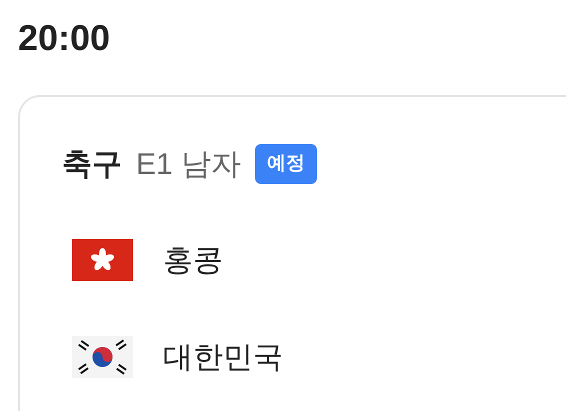 Image resolution: width=566 pixels, height=411 pixels. Describe the element at coordinates (92, 164) in the screenshot. I see `sport-label: 축구` at that location.